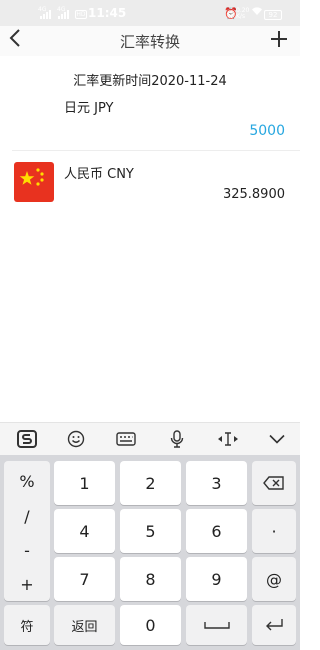  What do you see at coordinates (81, 14) in the screenshot?
I see `hd-voice-icon: HD` at bounding box center [81, 14].